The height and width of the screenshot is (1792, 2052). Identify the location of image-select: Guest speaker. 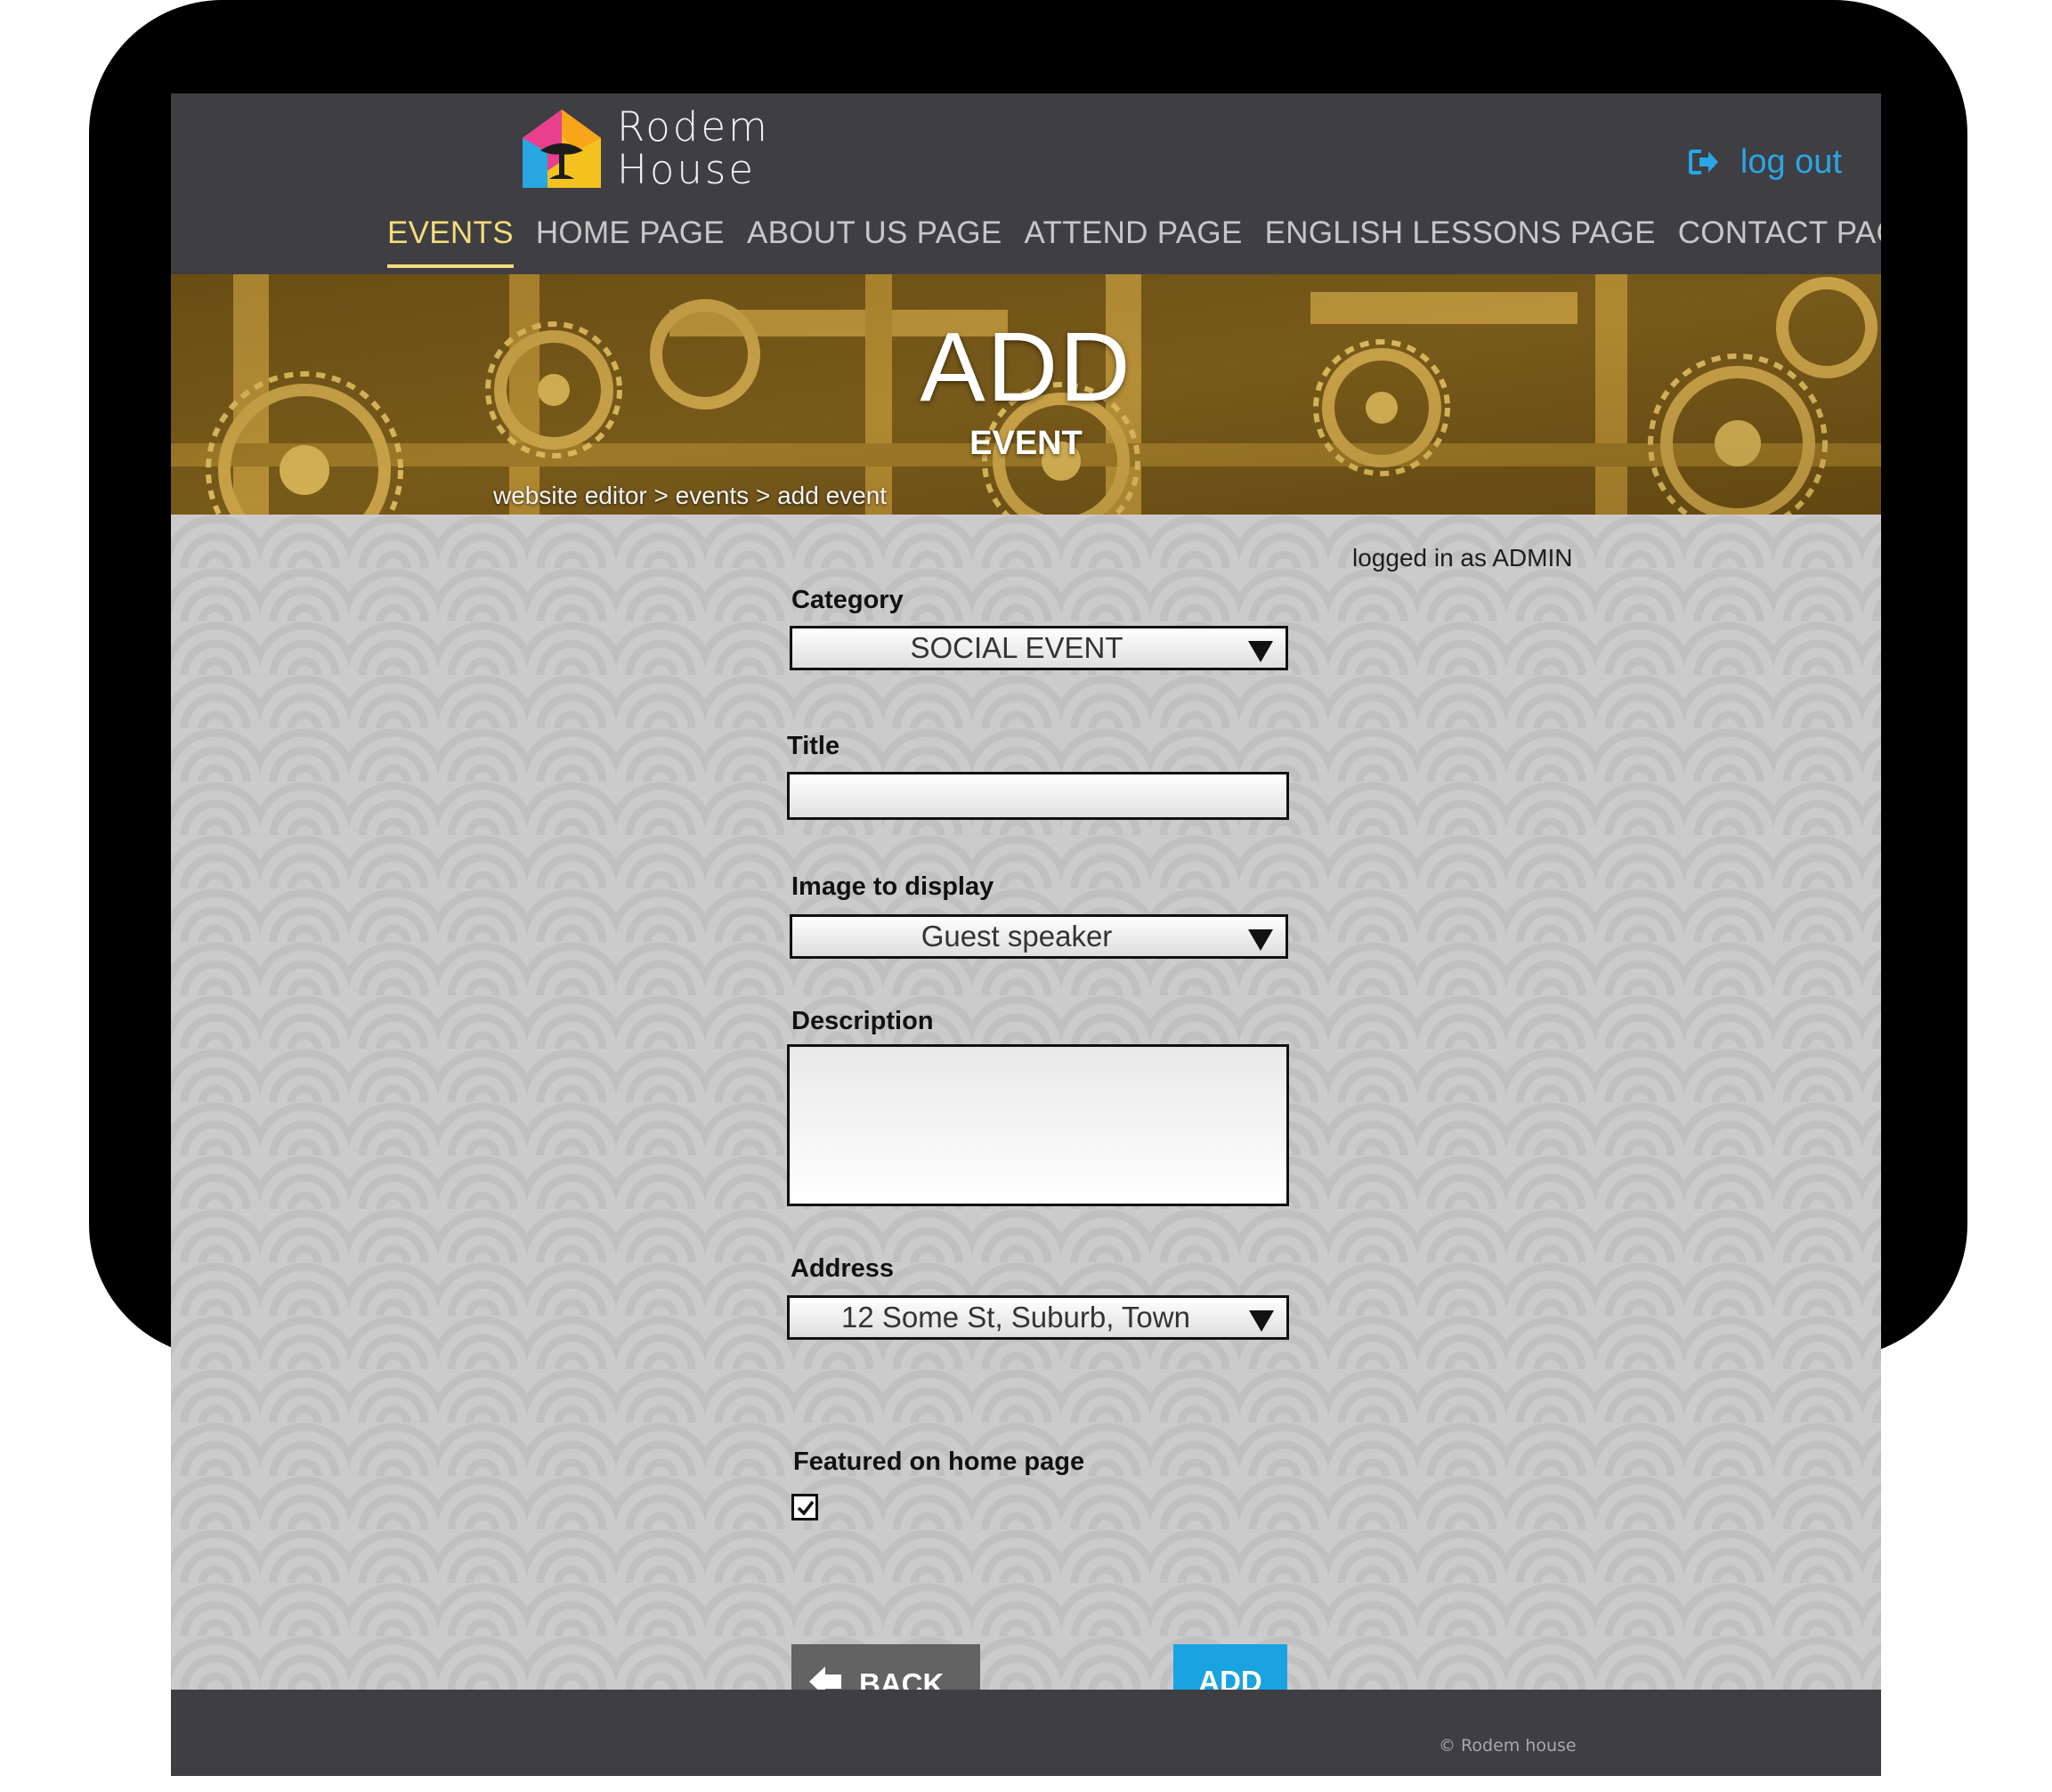
(1039, 936).